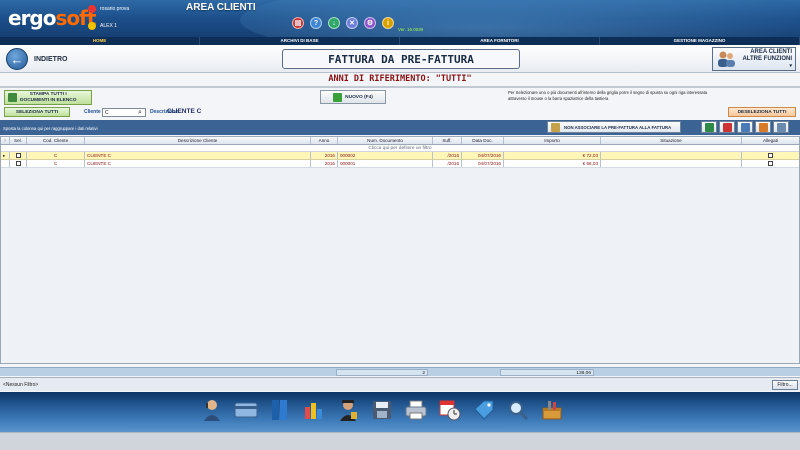  I want to click on total-count: 2, so click(382, 372).